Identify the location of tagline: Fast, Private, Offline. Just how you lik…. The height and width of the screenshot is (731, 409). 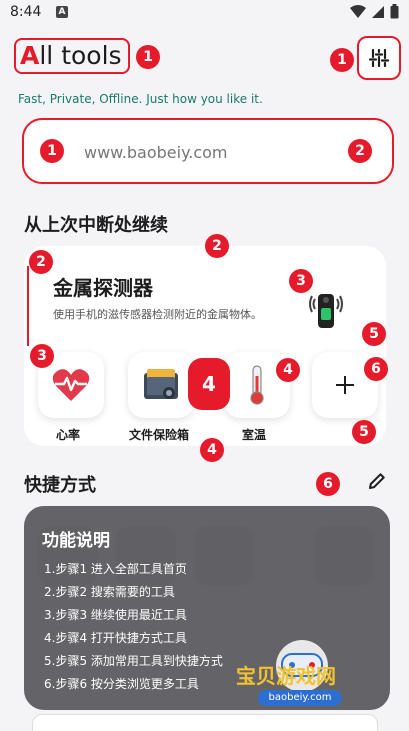
(140, 99).